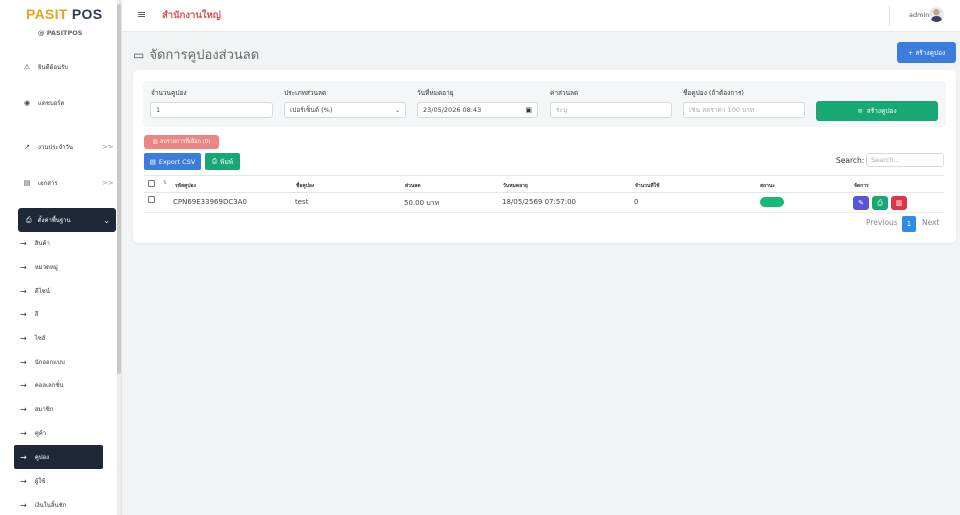  I want to click on sidebar-sub-members: → สมาชิก, so click(36, 409).